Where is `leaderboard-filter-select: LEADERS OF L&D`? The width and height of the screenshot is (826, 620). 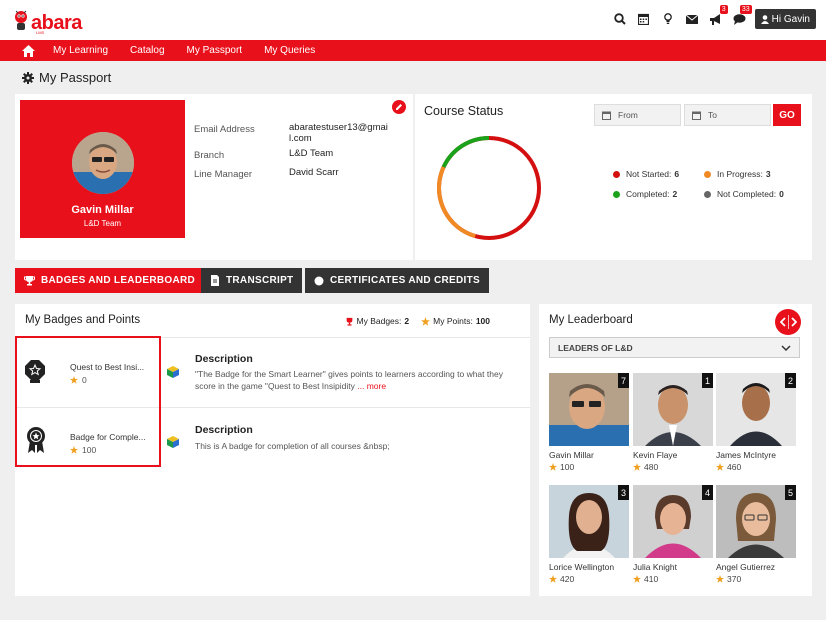
leaderboard-filter-select: LEADERS OF L&D is located at coordinates (674, 347).